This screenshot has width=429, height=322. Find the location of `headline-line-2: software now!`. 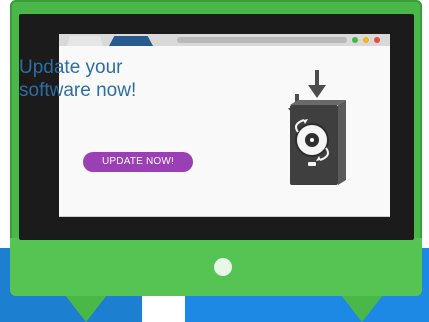

headline-line-2: software now! is located at coordinates (78, 90).